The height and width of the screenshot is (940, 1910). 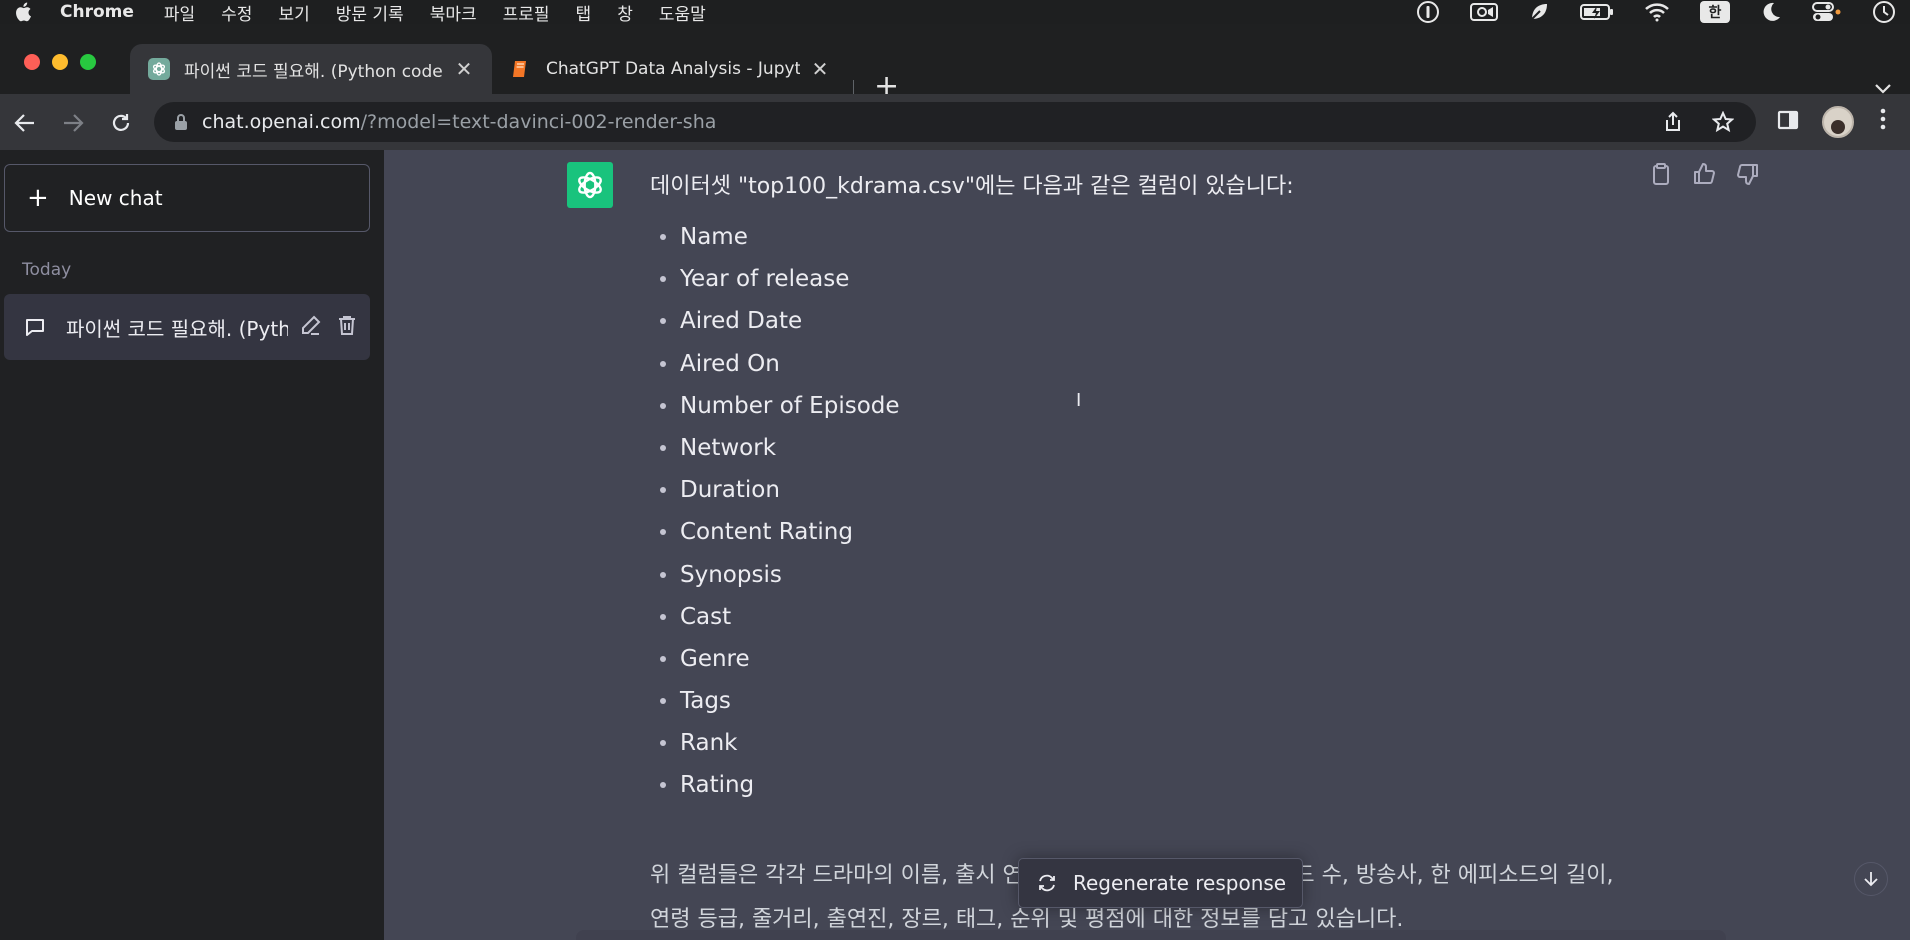 I want to click on tab-title: 파이썬 코드 필요해. (Python code, so click(x=313, y=71).